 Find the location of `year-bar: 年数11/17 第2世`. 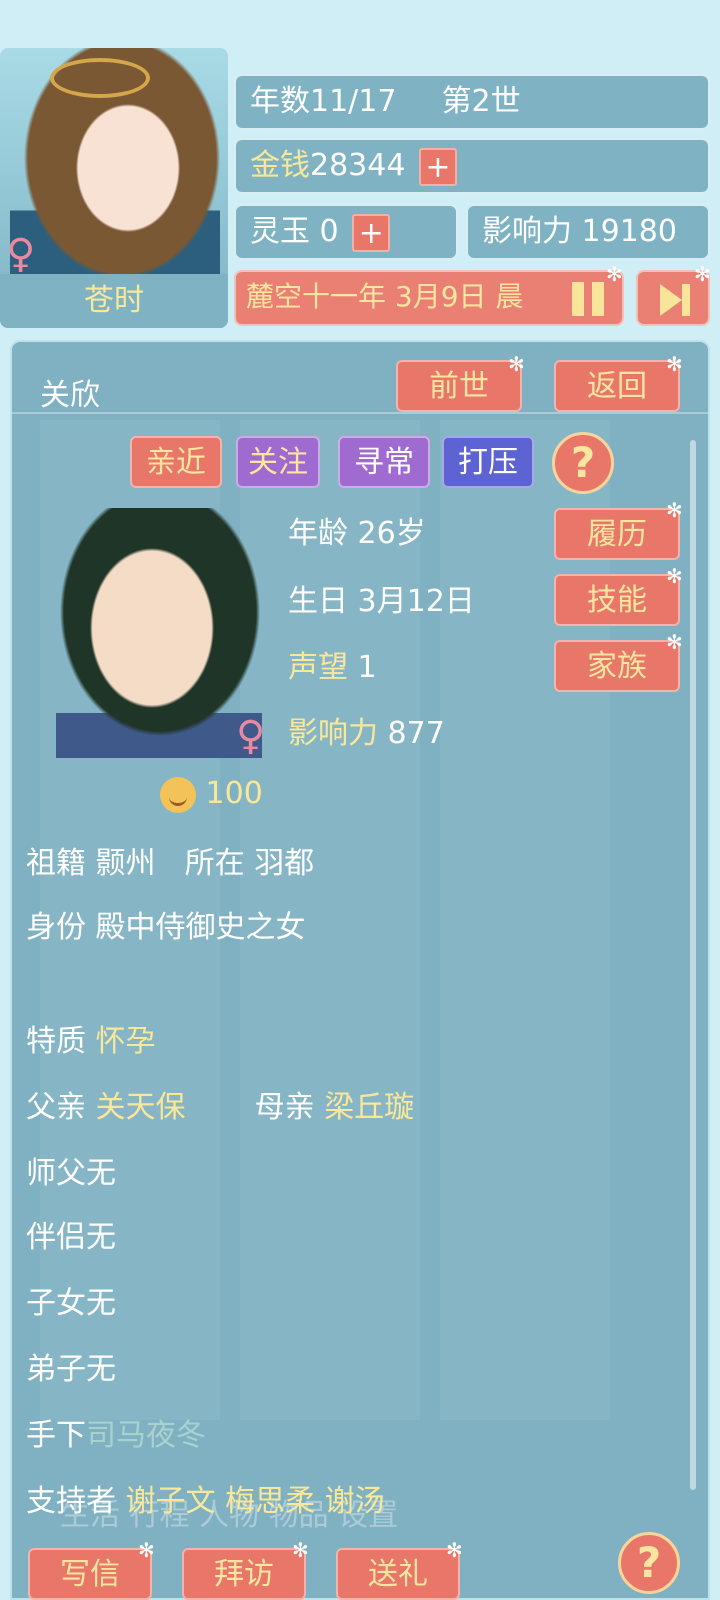

year-bar: 年数11/17 第2世 is located at coordinates (472, 102).